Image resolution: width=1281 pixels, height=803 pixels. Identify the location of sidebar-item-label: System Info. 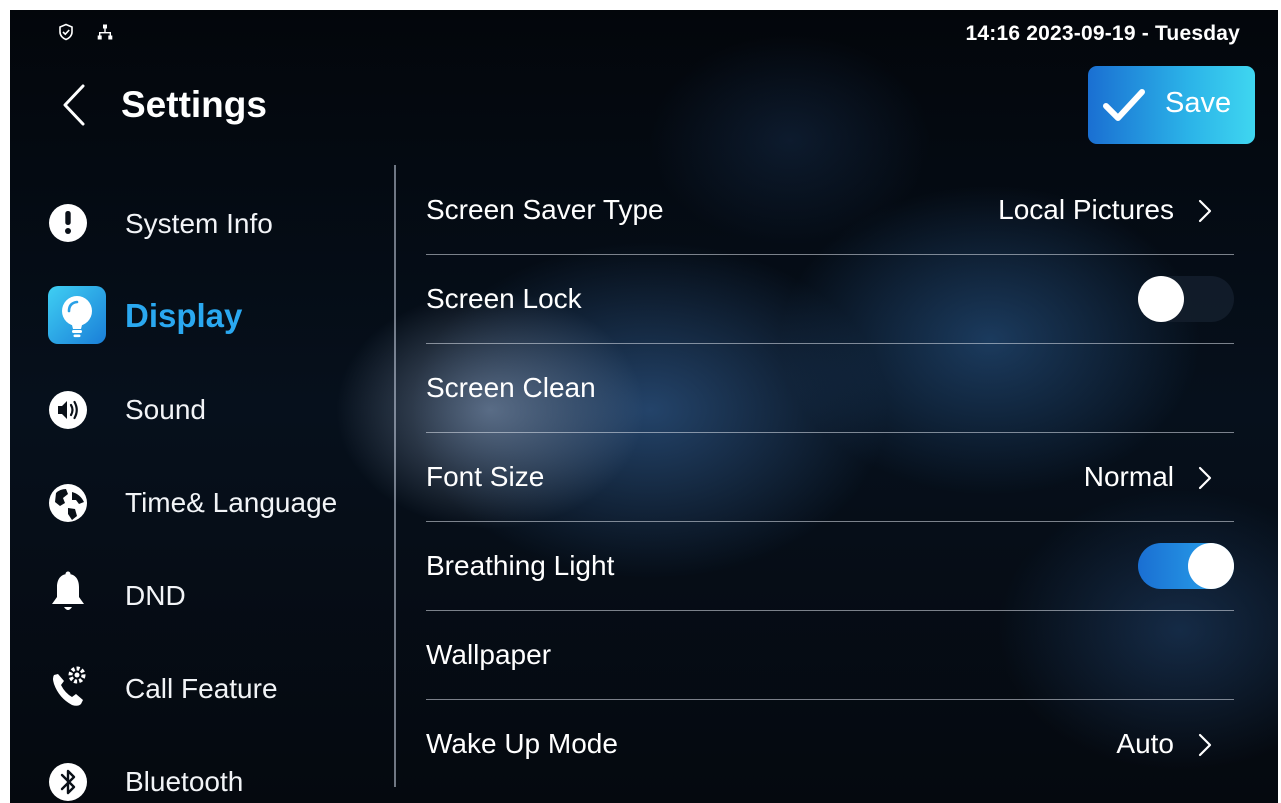
(199, 223).